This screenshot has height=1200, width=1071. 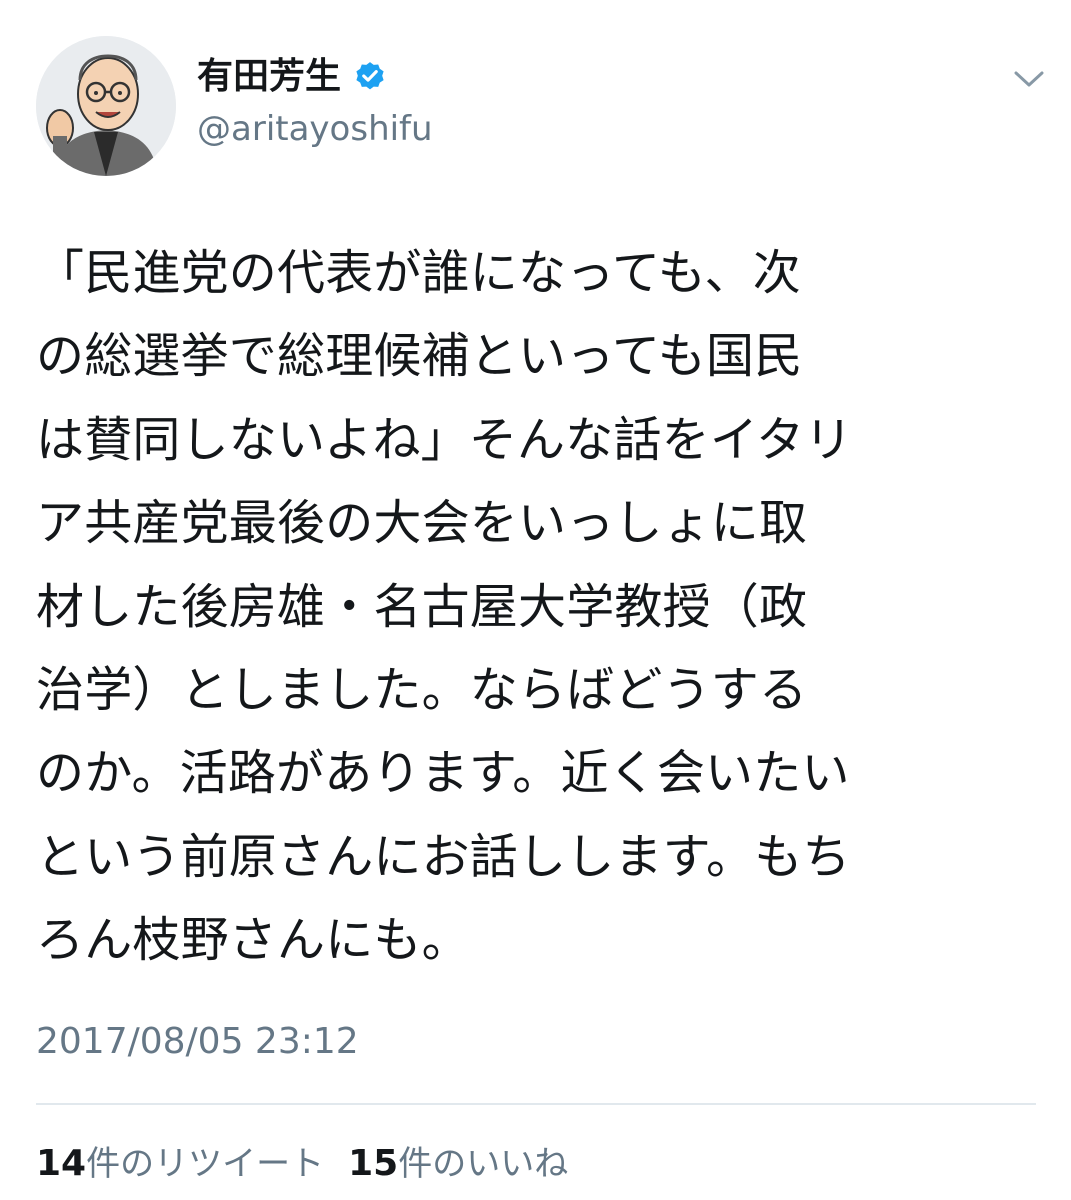 I want to click on tweet-text-line: 治学）としました。ならばどうする, so click(x=422, y=689).